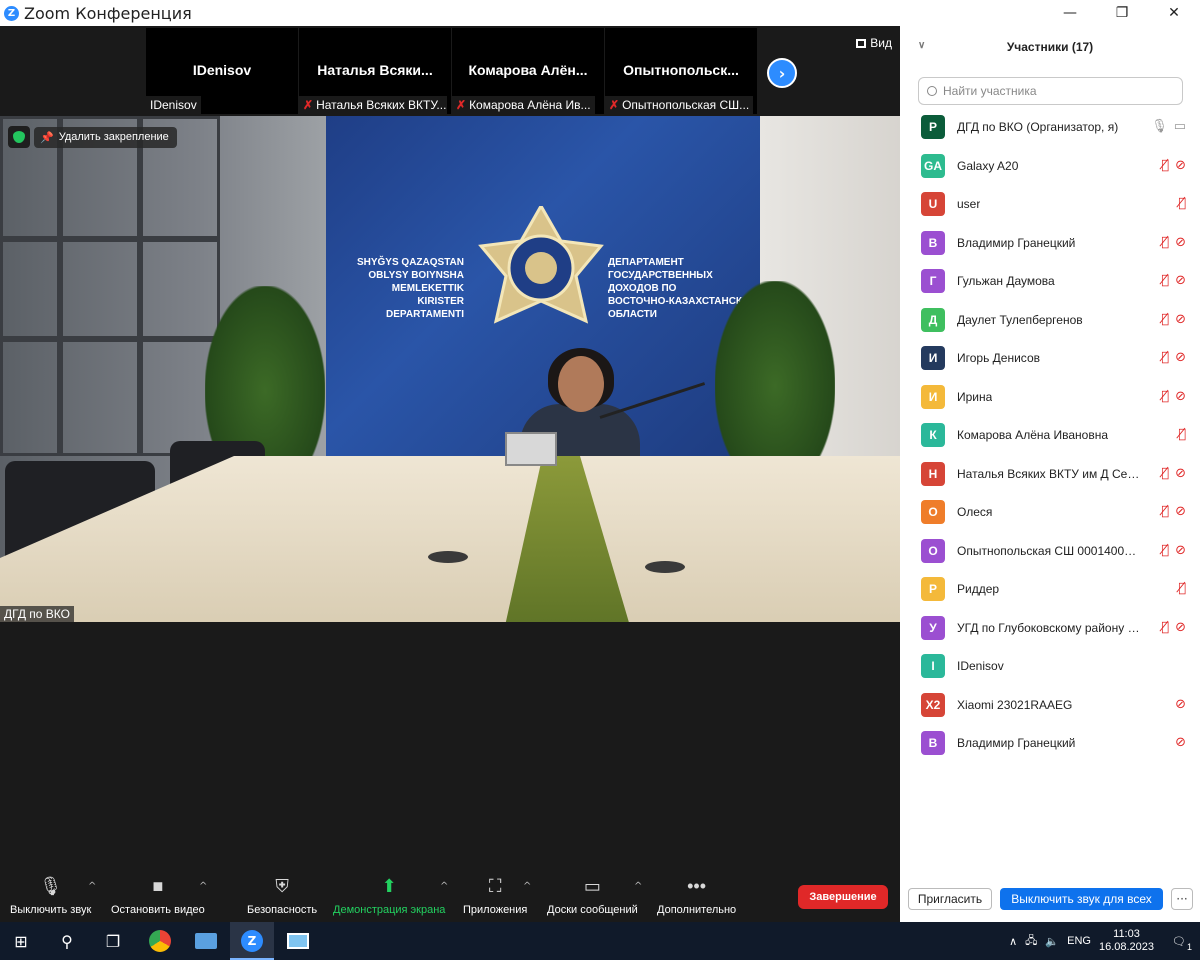 The width and height of the screenshot is (1200, 960). Describe the element at coordinates (158, 896) in the screenshot. I see `stop-video-button: ■ Остановить видео` at that location.